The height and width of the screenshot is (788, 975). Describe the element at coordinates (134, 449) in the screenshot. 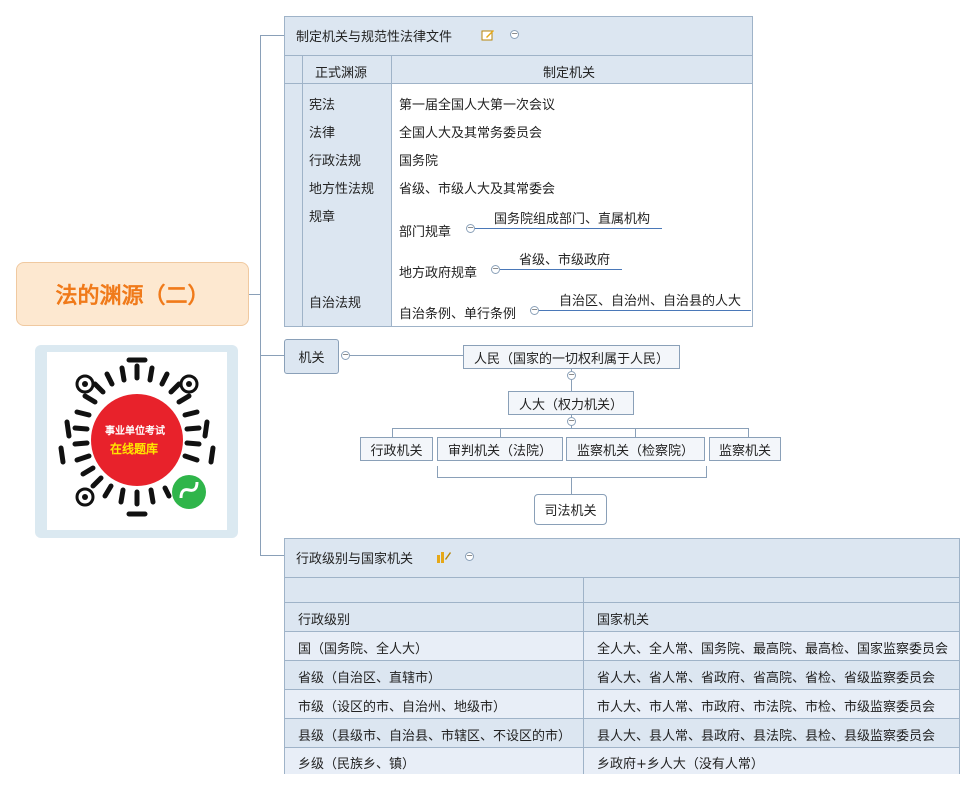

I see `qr-line2: 在线题库` at that location.